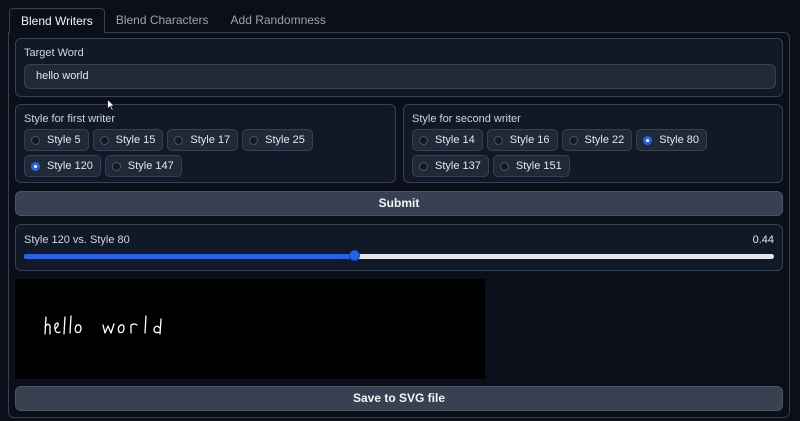 This screenshot has width=800, height=421. I want to click on second-writer-option-label: Style 14, so click(455, 140).